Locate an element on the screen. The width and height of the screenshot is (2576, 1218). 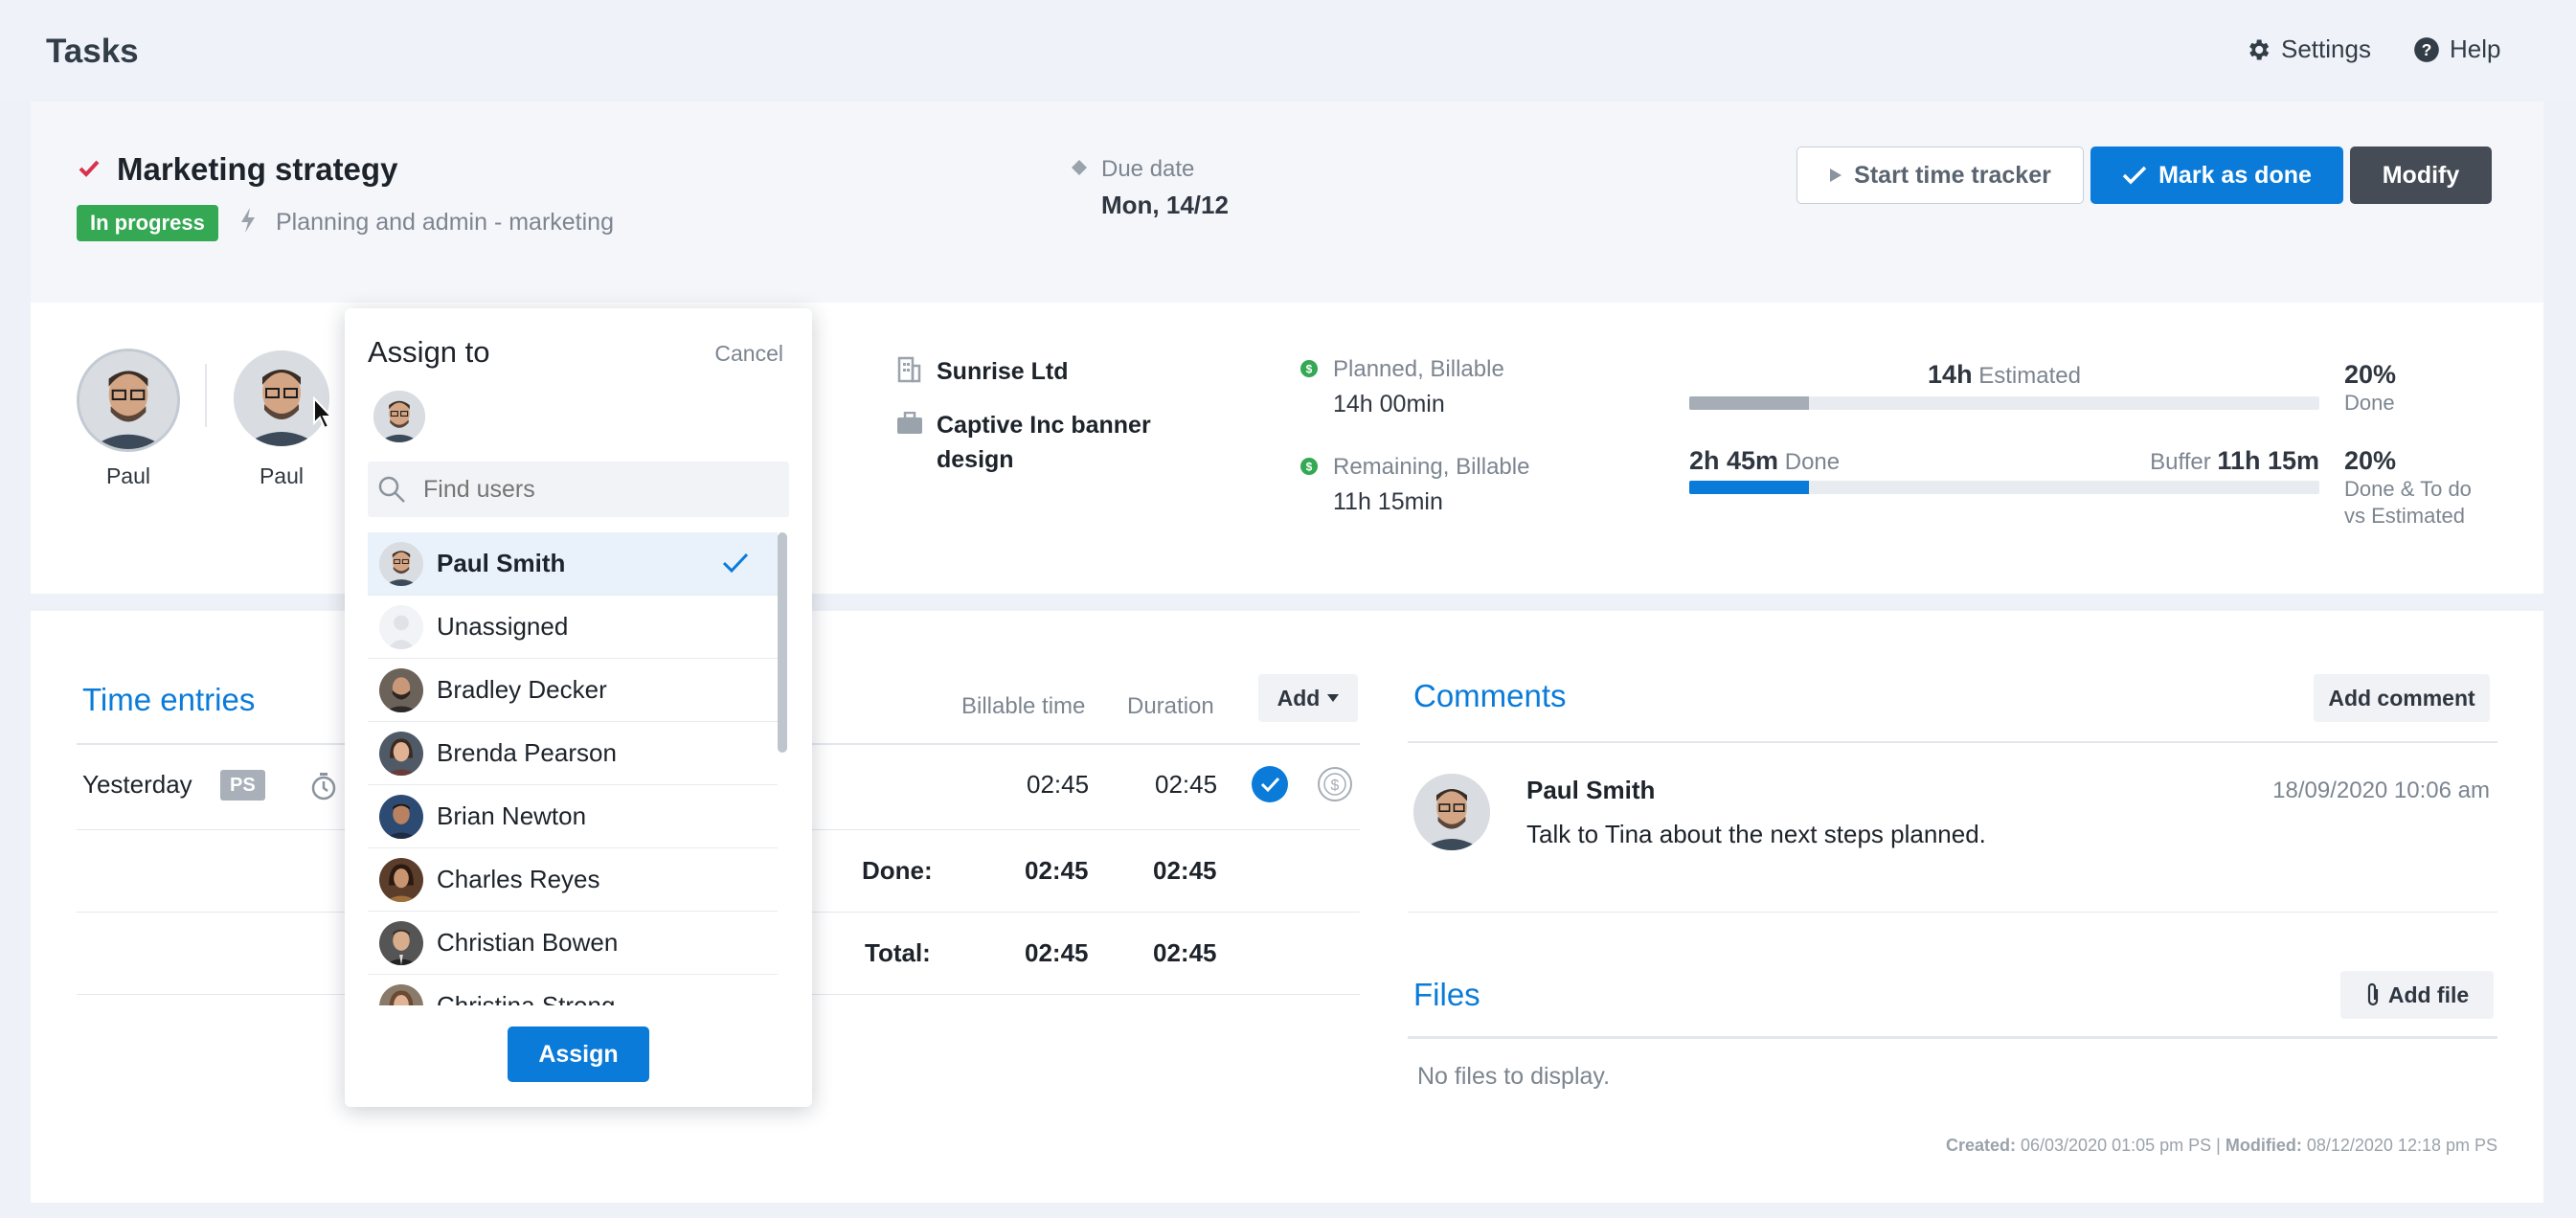
user-name: Paul Smith is located at coordinates (501, 563).